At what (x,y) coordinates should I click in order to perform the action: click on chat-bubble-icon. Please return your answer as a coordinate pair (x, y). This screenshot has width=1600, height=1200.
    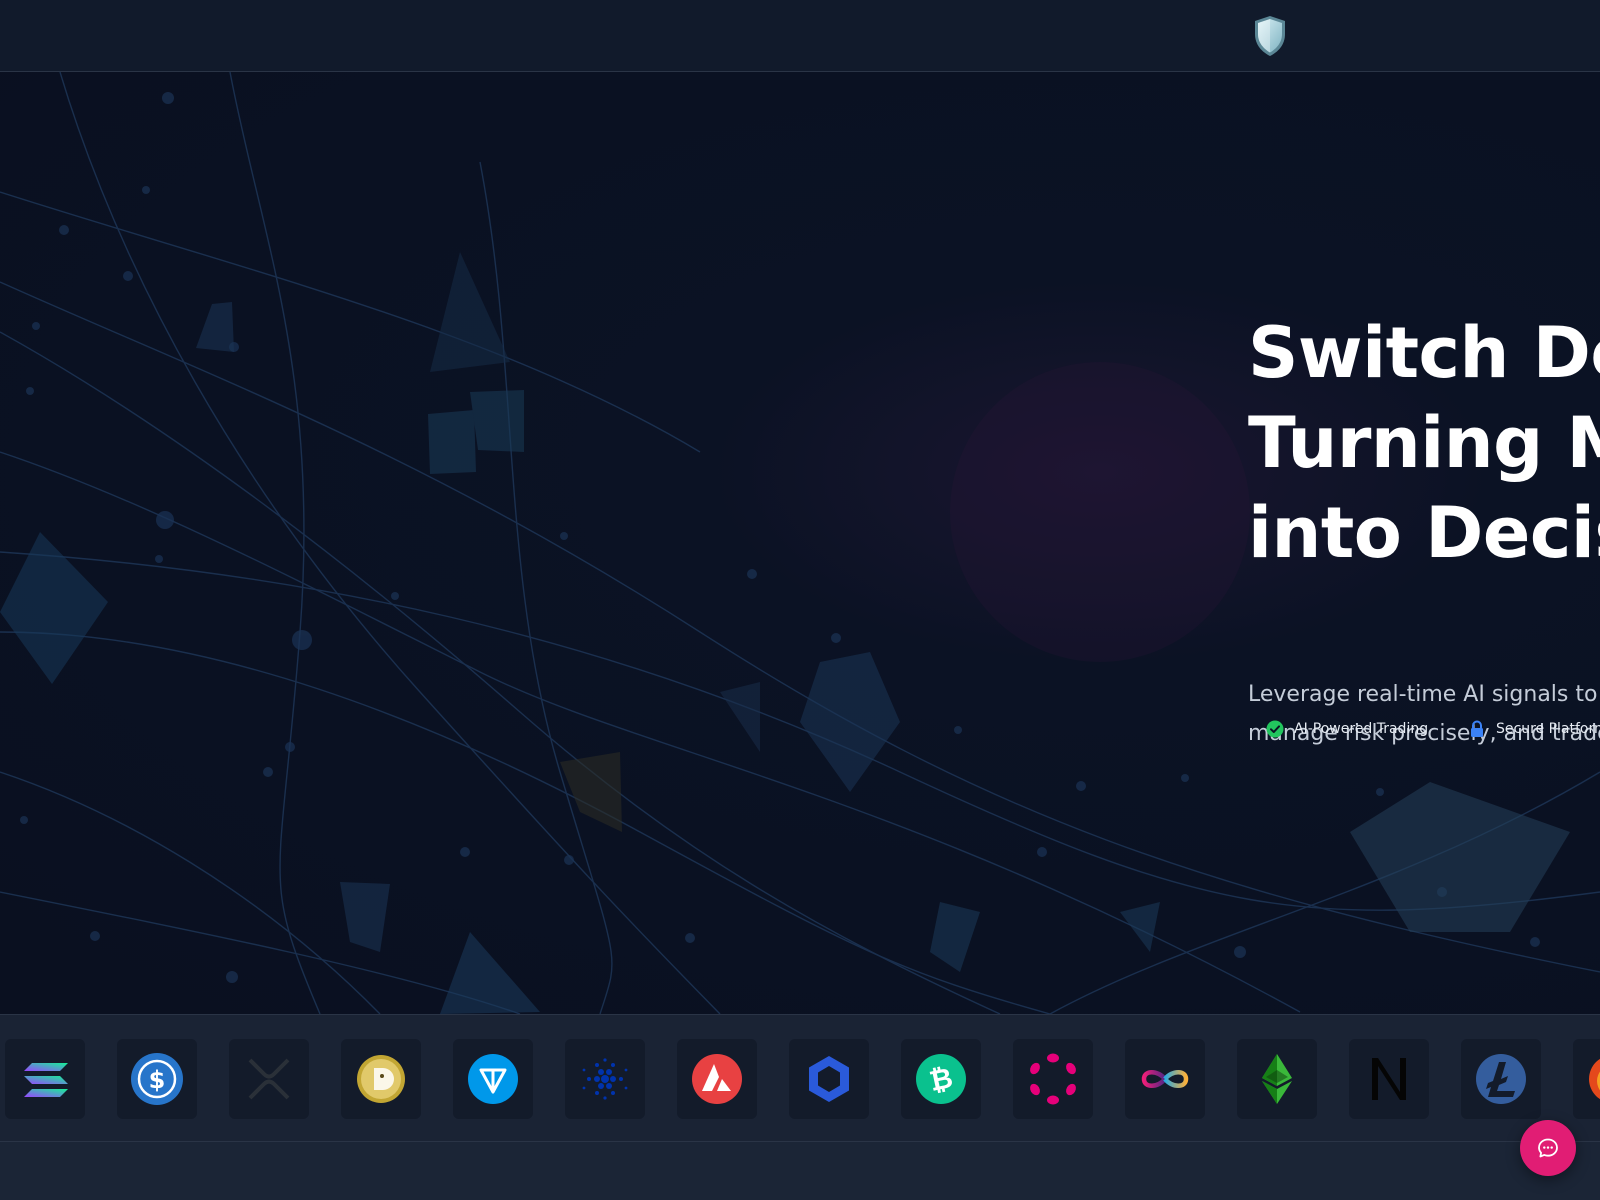
    Looking at the image, I should click on (1548, 1148).